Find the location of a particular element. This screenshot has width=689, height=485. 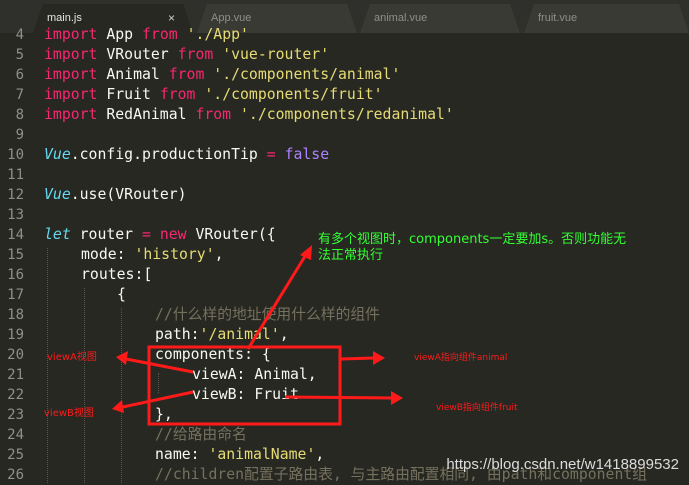

note-line-2: 法正常执行 is located at coordinates (351, 255).